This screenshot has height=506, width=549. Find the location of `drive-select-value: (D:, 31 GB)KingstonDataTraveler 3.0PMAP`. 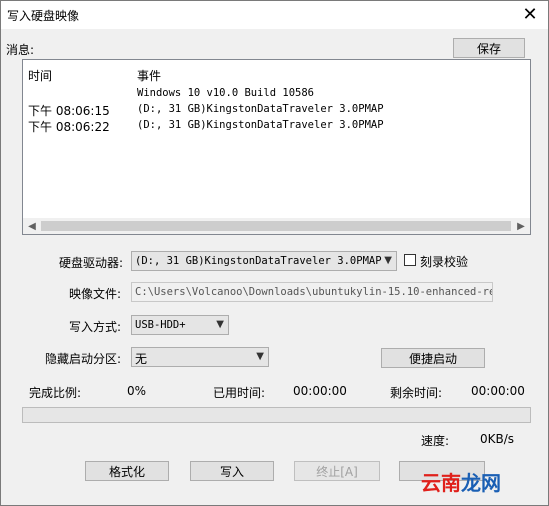

drive-select-value: (D:, 31 GB)KingstonDataTraveler 3.0PMAP is located at coordinates (258, 261).